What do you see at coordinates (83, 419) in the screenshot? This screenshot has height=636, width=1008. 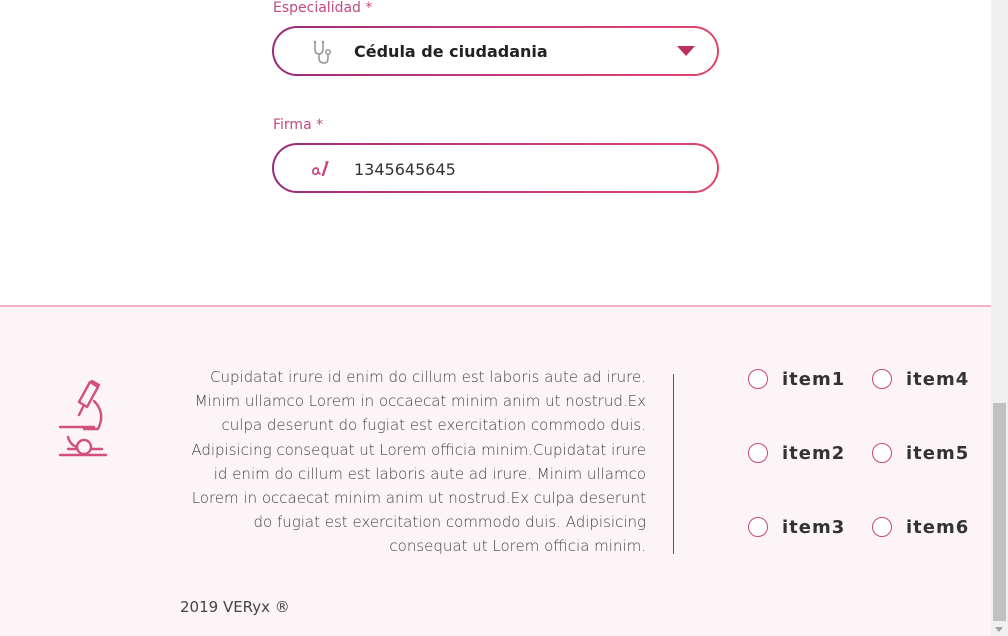 I see `microscope-icon` at bounding box center [83, 419].